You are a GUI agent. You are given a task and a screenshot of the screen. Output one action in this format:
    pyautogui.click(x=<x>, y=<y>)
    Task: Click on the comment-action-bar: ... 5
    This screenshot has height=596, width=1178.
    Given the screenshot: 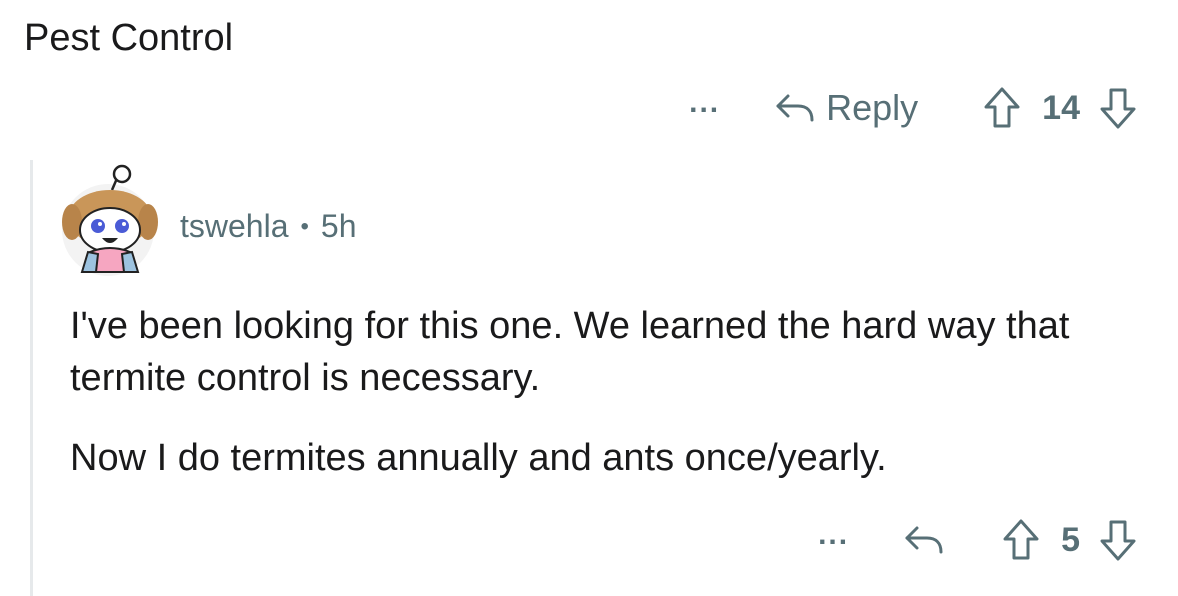 What is the action you would take?
    pyautogui.click(x=978, y=540)
    